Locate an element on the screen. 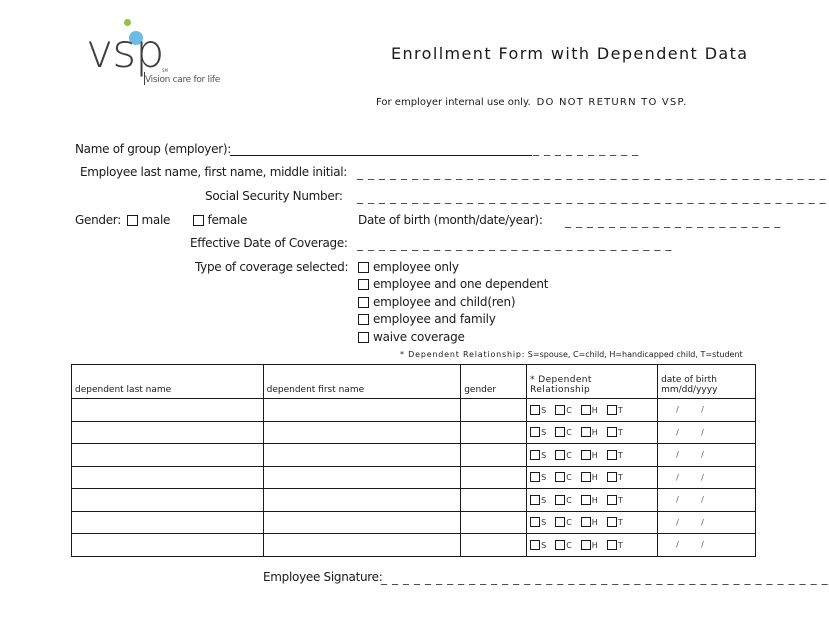 This screenshot has height=640, width=829. coverage-option-employee-only: employee only is located at coordinates (408, 267).